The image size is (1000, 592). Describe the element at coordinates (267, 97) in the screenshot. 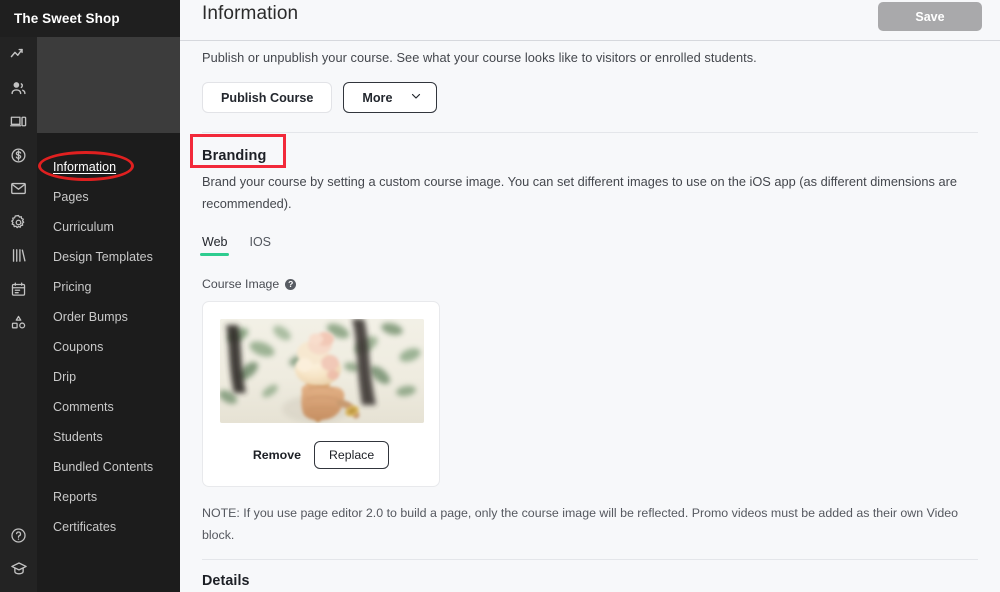

I see `publish-course-button: Publish Course` at that location.